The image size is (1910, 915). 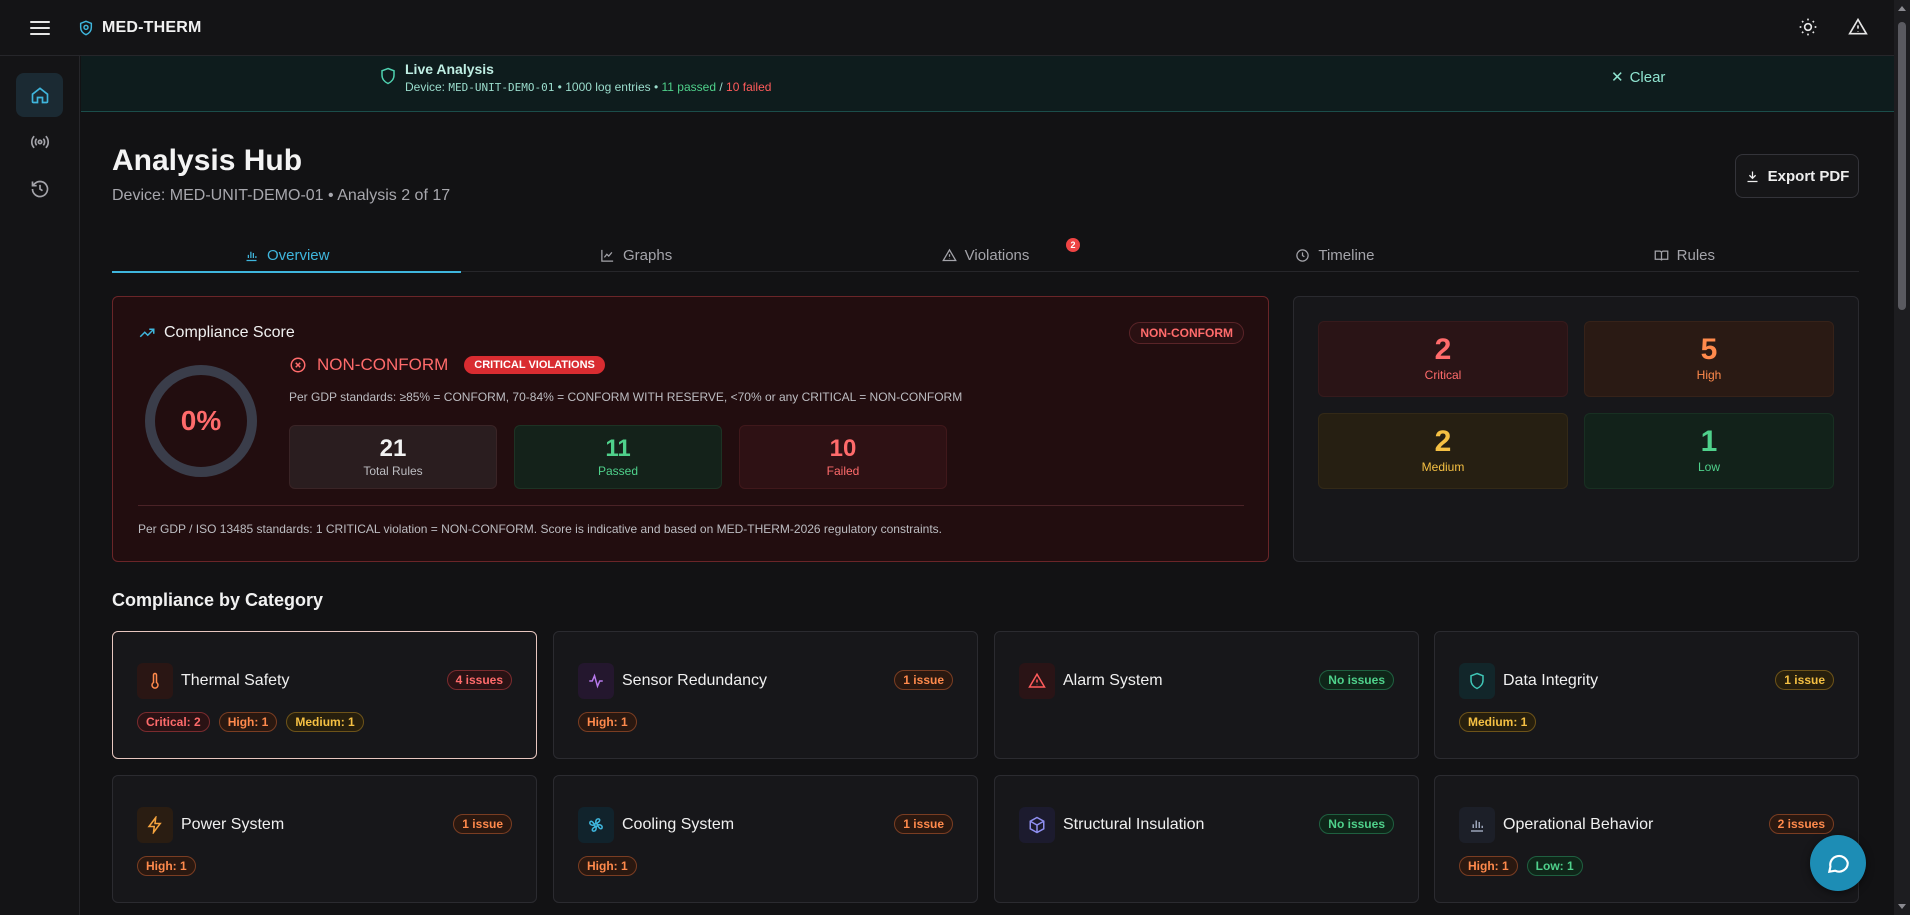 I want to click on category-card-power-system: Power System 1 issue High: 1, so click(x=324, y=839).